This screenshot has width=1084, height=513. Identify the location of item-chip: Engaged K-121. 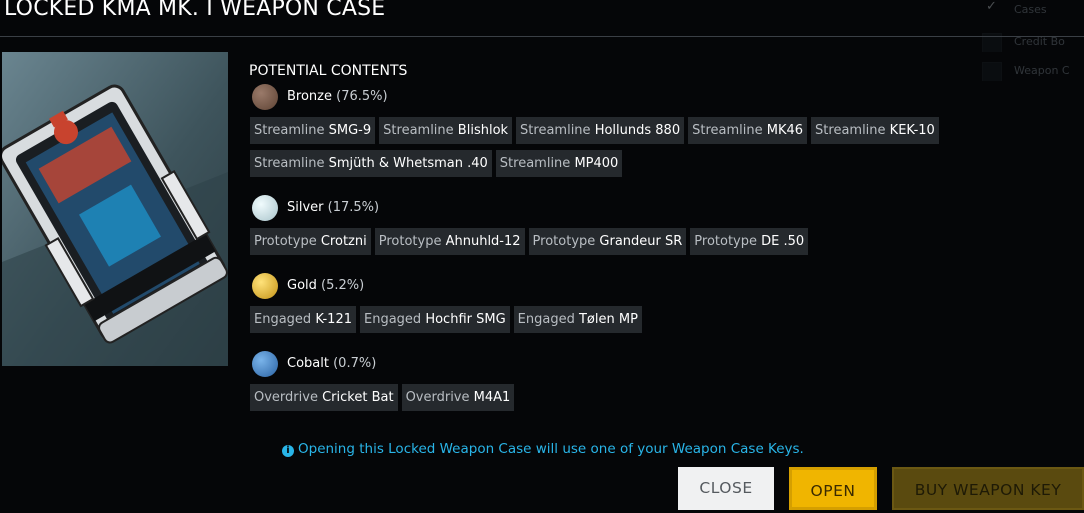
(303, 319).